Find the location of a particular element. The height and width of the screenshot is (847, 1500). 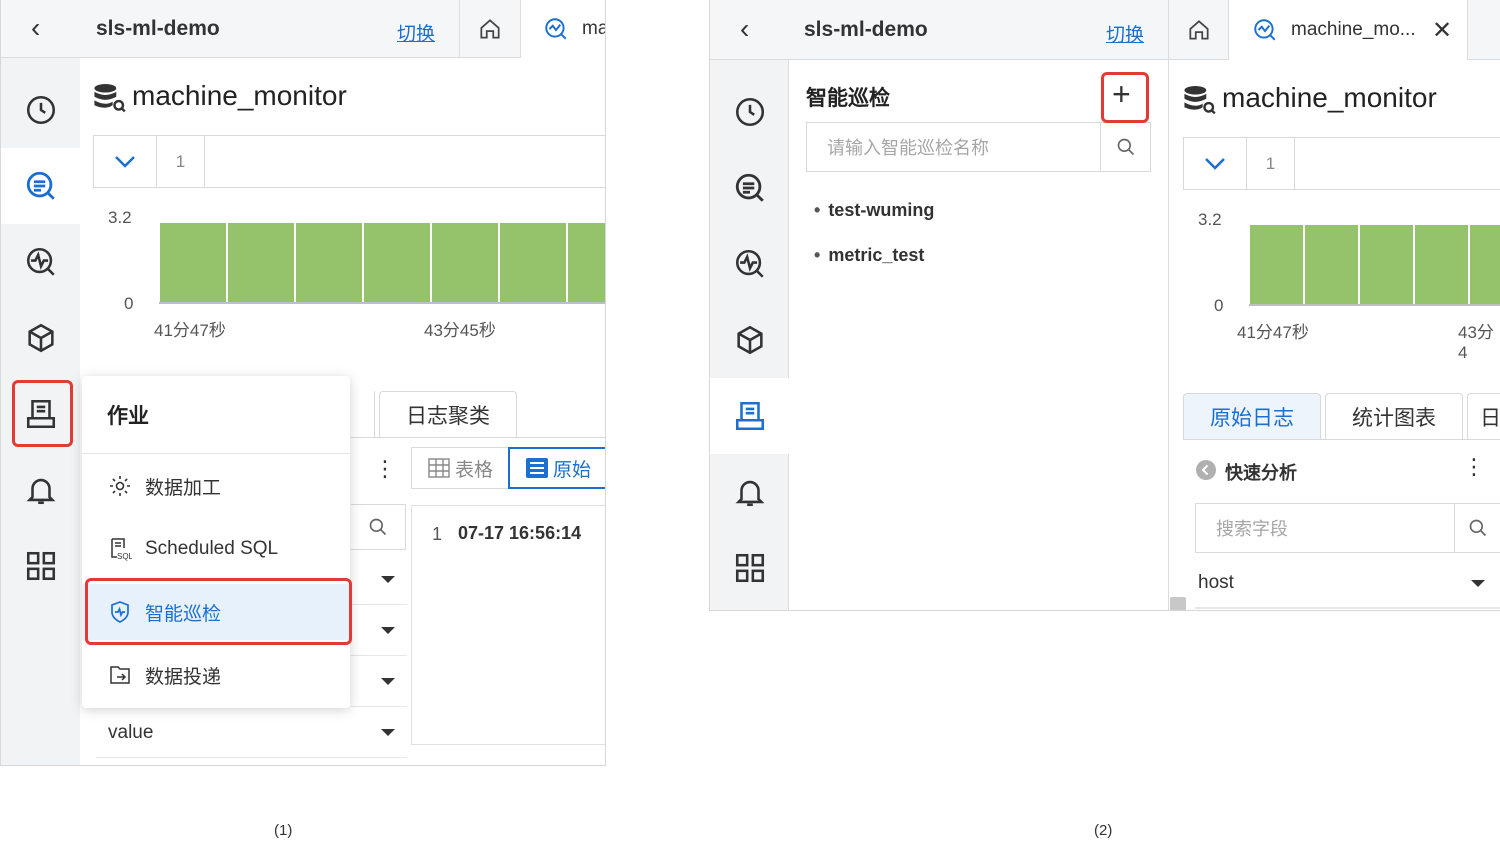

inspection-search: 请输入智能巡检名称 is located at coordinates (978, 147).